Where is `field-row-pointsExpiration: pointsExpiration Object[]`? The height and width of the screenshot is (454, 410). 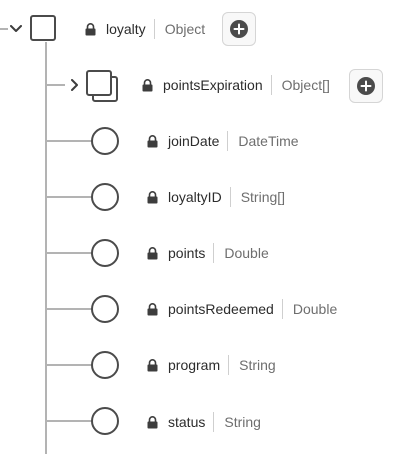
field-row-pointsExpiration: pointsExpiration Object[] is located at coordinates (235, 85).